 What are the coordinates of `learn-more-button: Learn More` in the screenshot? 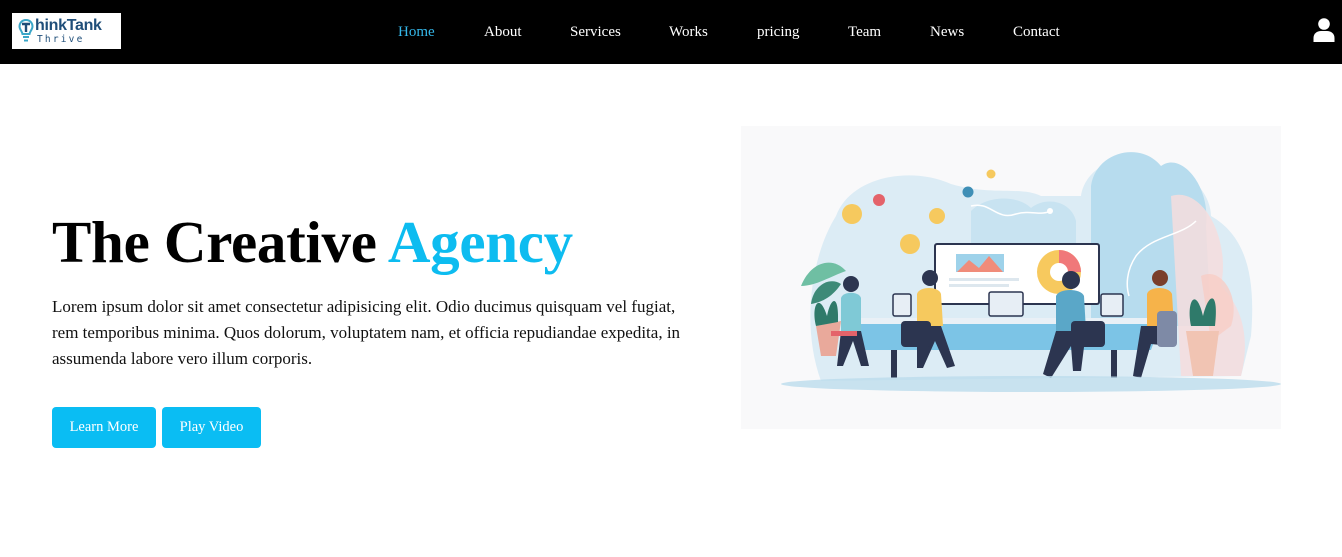 It's located at (104, 427).